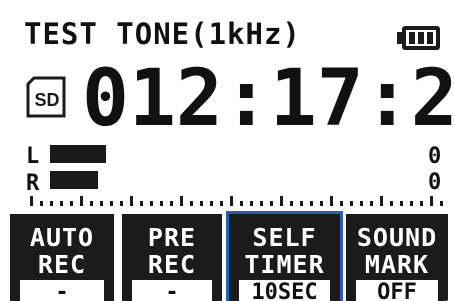 The width and height of the screenshot is (454, 301). I want to click on sound-mark-label-2: MARK, so click(397, 264).